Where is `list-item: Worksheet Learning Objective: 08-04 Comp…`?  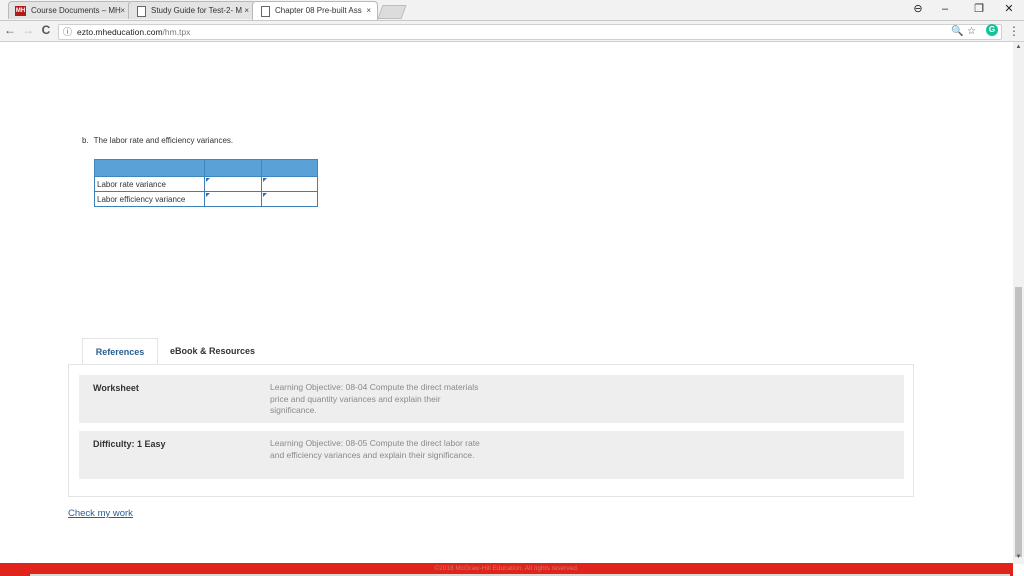 list-item: Worksheet Learning Objective: 08-04 Comp… is located at coordinates (491, 399).